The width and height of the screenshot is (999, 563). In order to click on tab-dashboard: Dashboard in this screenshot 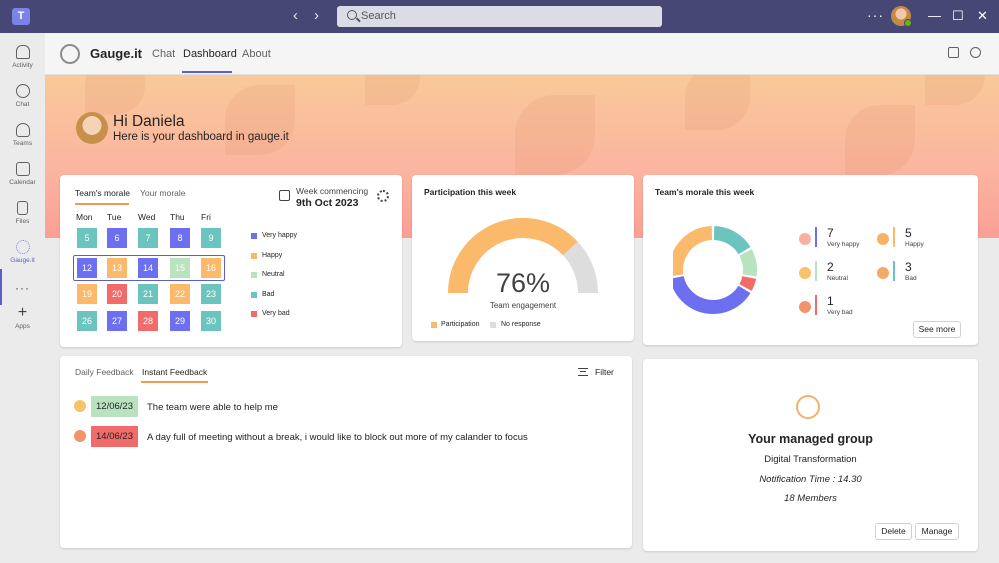, I will do `click(210, 54)`.